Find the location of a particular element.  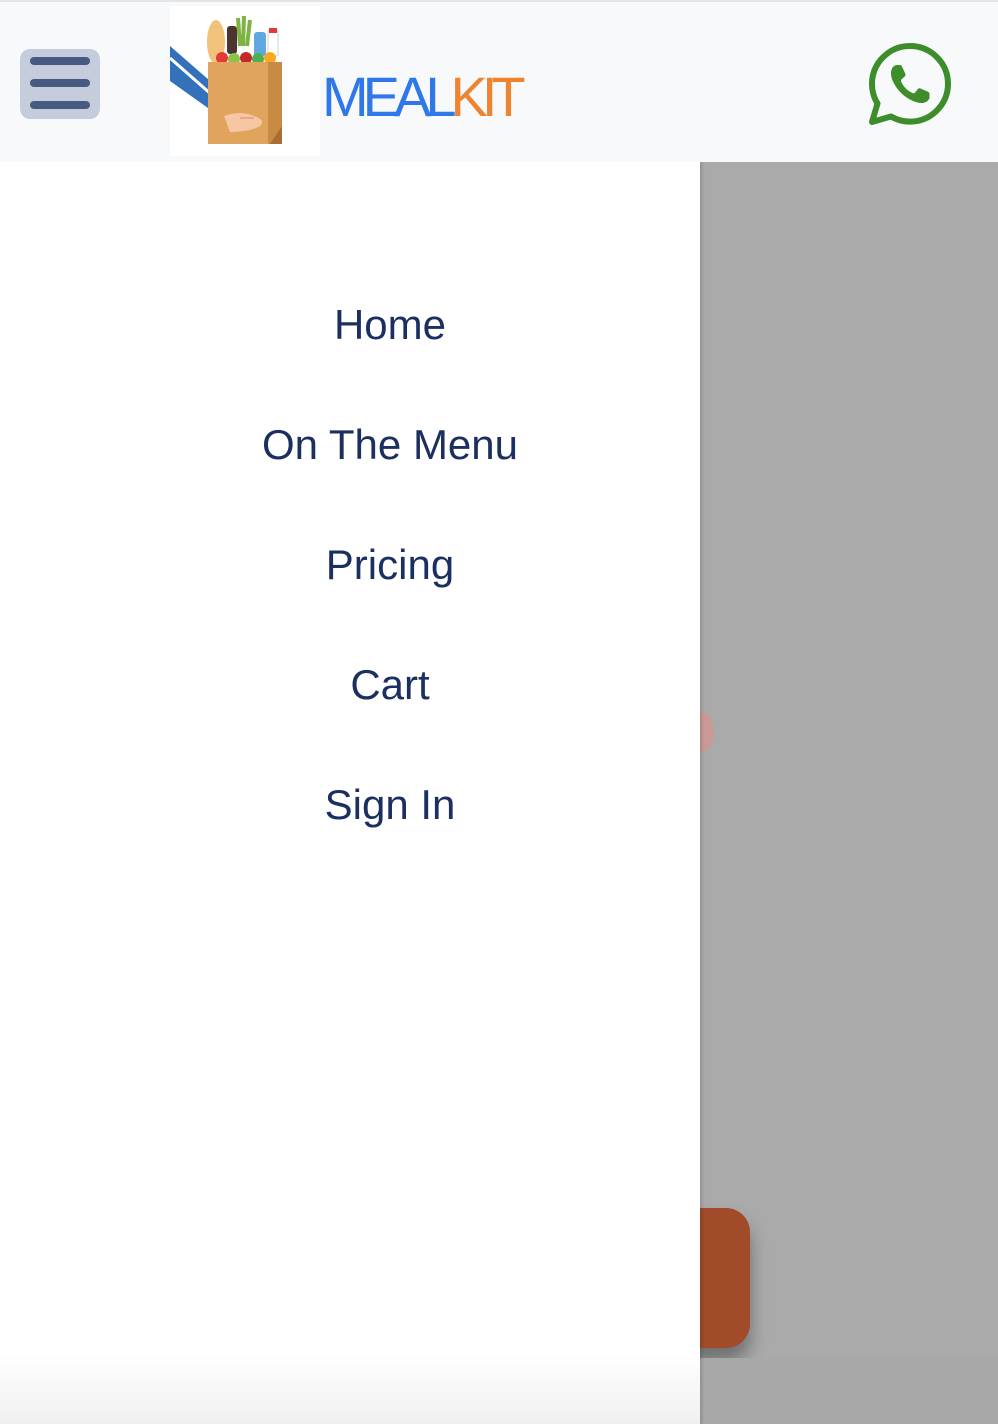

menu-toggle-button is located at coordinates (60, 84).